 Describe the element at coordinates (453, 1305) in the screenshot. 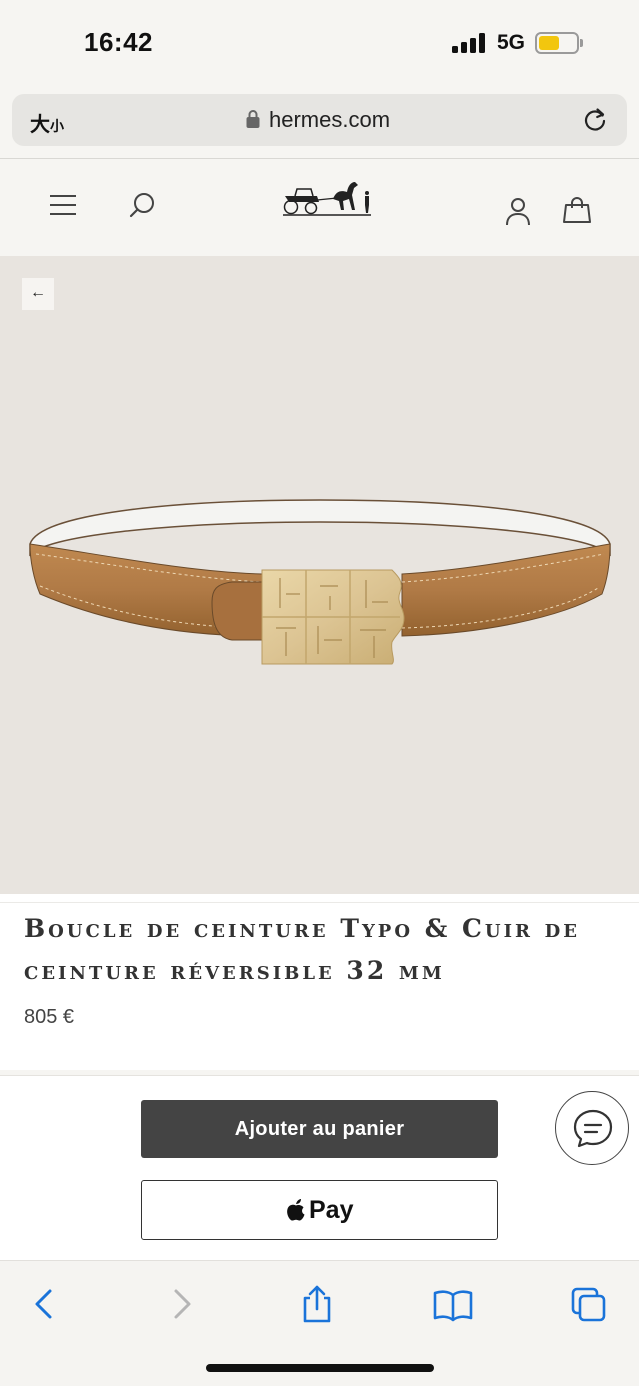

I see `book-icon` at that location.